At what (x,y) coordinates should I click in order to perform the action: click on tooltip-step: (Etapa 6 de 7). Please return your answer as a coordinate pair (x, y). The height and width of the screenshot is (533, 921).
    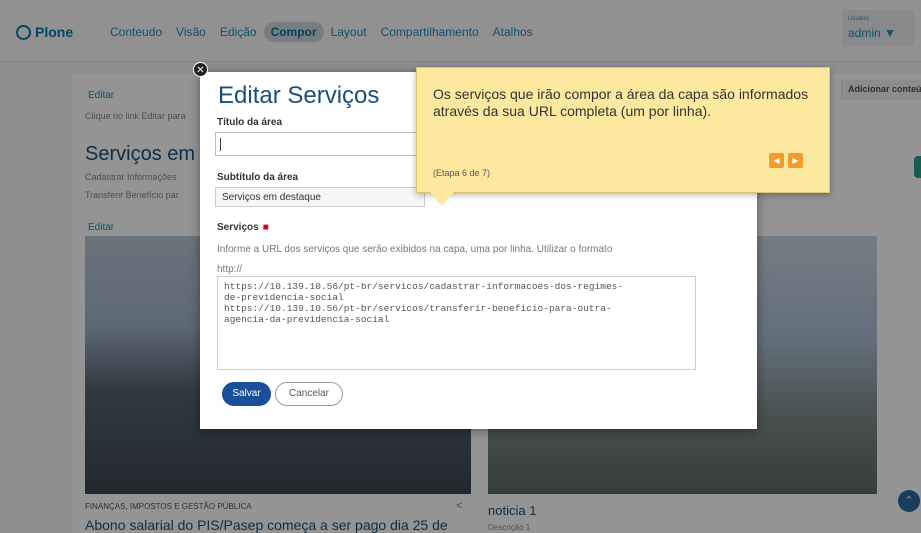
    Looking at the image, I should click on (462, 173).